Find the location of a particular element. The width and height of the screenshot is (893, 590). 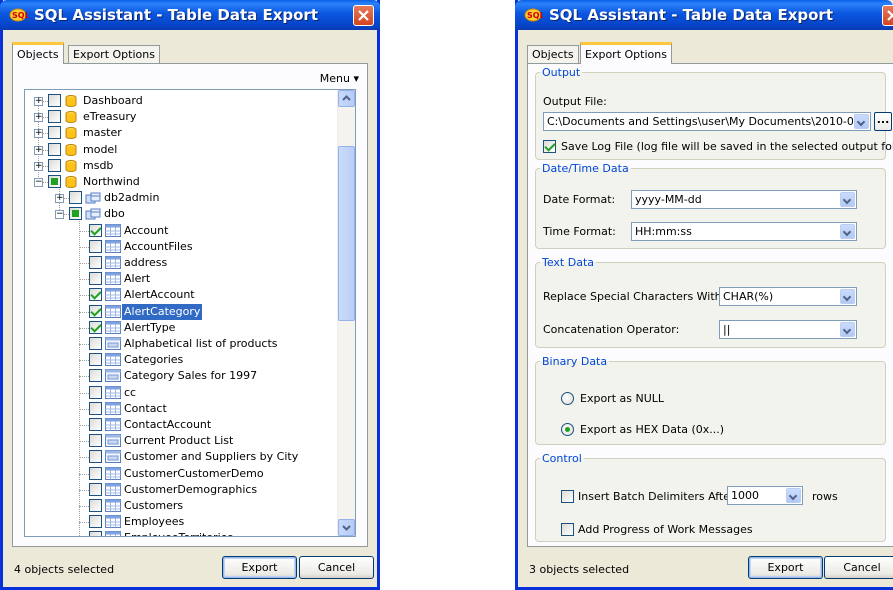

tree-item: Customer and Suppliers by City is located at coordinates (181, 457).